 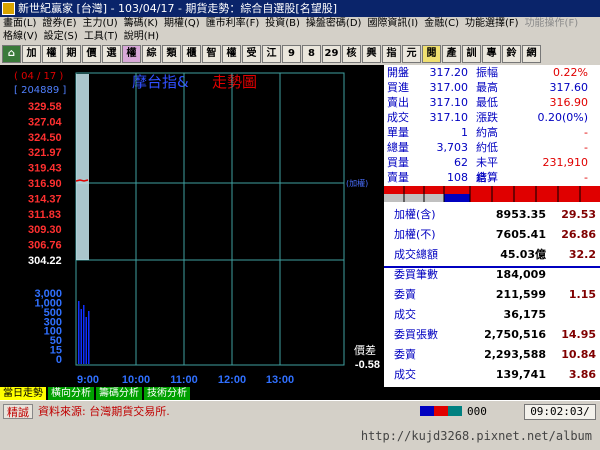 I want to click on quote-row: 總量 3,703 約低 -, so click(x=492, y=147).